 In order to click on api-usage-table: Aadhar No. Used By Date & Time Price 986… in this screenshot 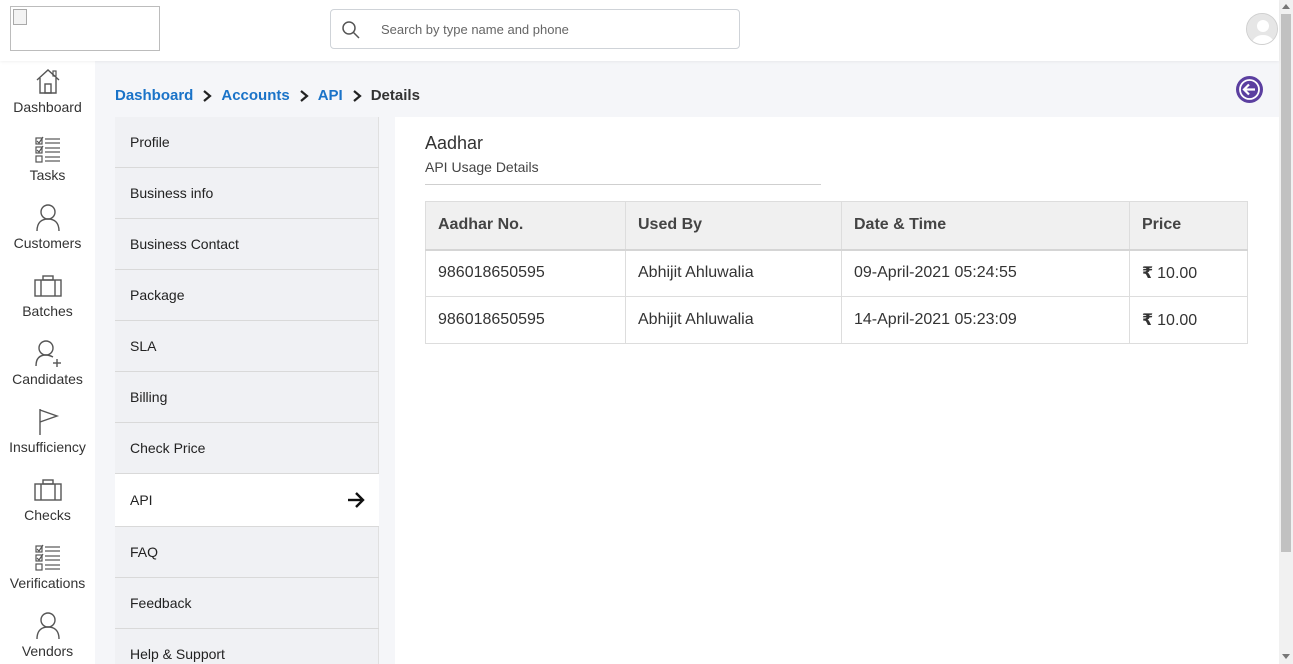, I will do `click(836, 272)`.